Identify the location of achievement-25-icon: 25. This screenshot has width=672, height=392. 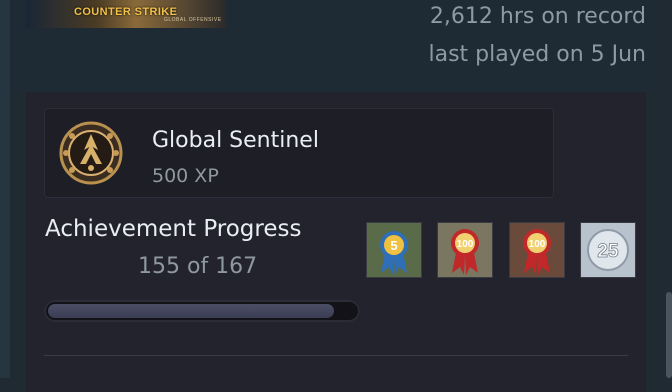
(608, 250).